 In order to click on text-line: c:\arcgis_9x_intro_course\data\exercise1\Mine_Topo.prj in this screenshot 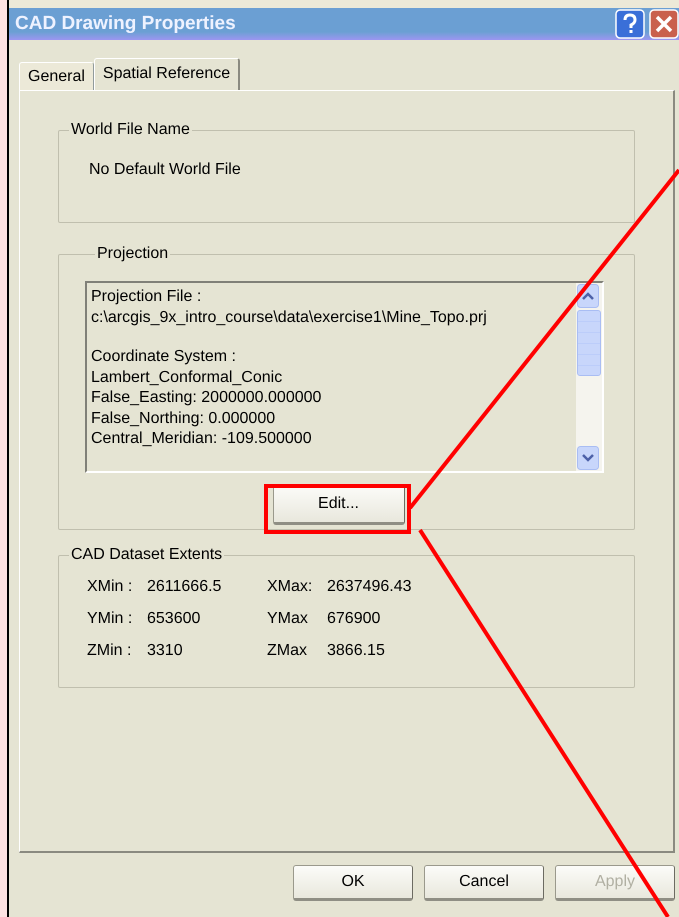, I will do `click(289, 318)`.